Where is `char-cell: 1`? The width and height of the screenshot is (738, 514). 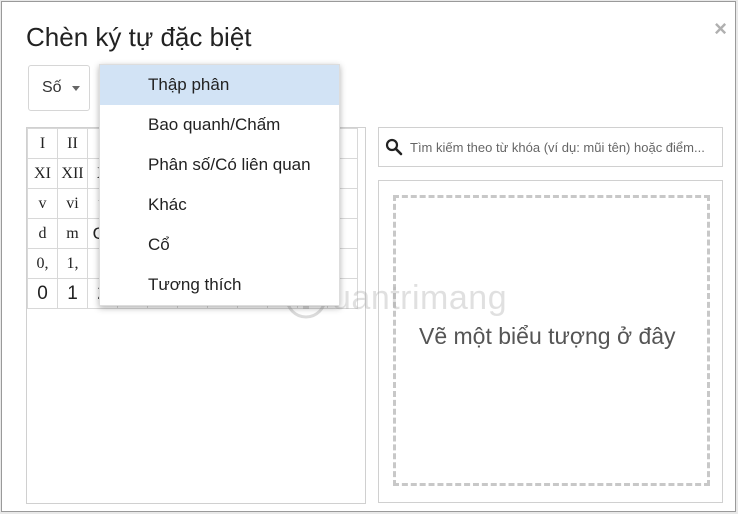 char-cell: 1 is located at coordinates (72, 293).